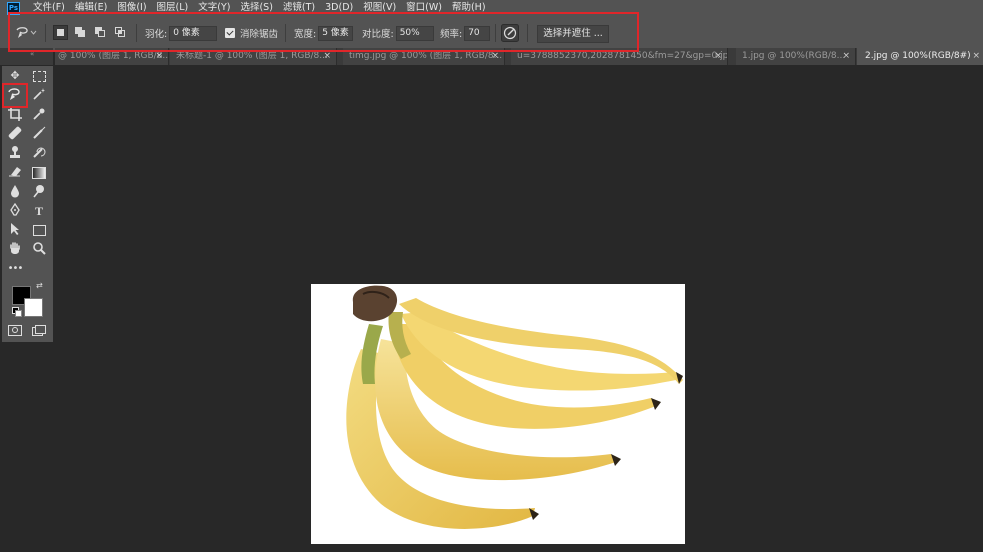  Describe the element at coordinates (91, 8) in the screenshot. I see `menu-edit: 编辑(E)` at that location.